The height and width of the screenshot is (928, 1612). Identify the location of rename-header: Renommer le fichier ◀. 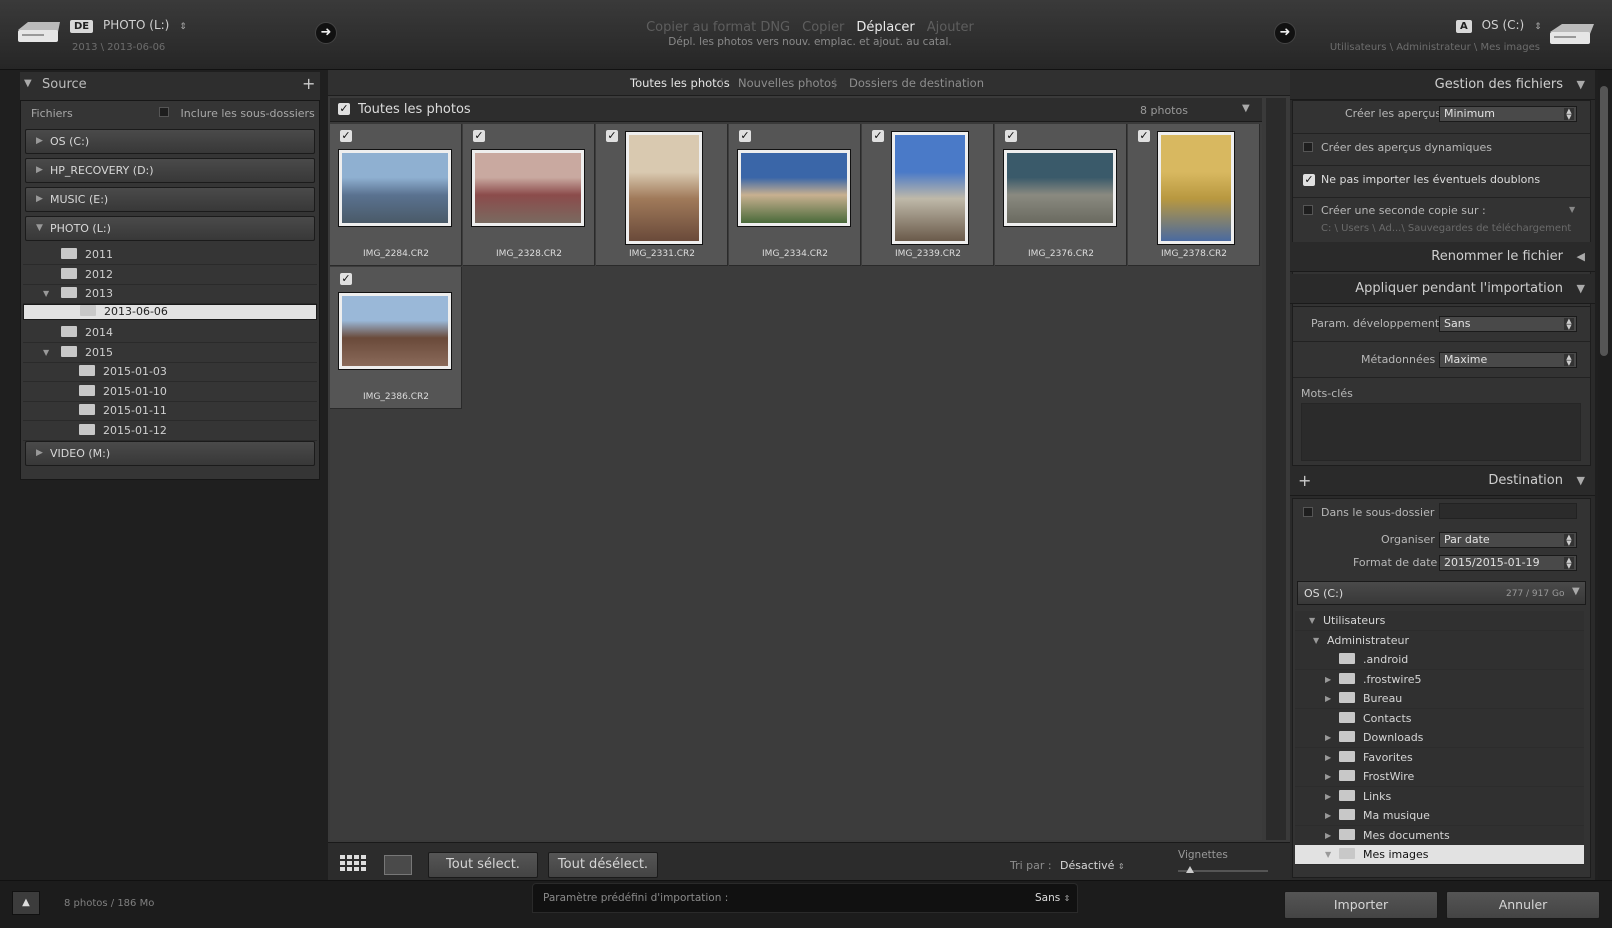
(1442, 257).